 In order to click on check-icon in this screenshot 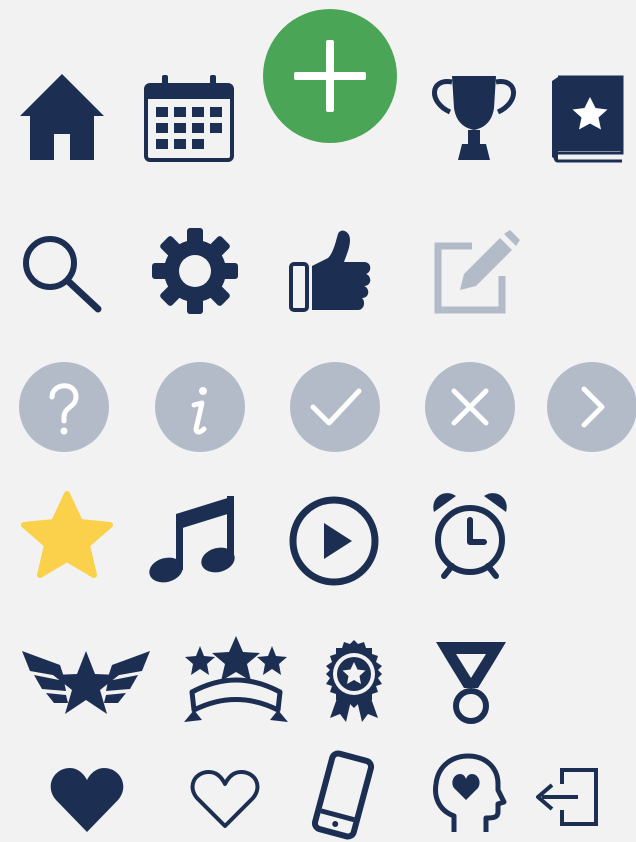, I will do `click(335, 407)`.